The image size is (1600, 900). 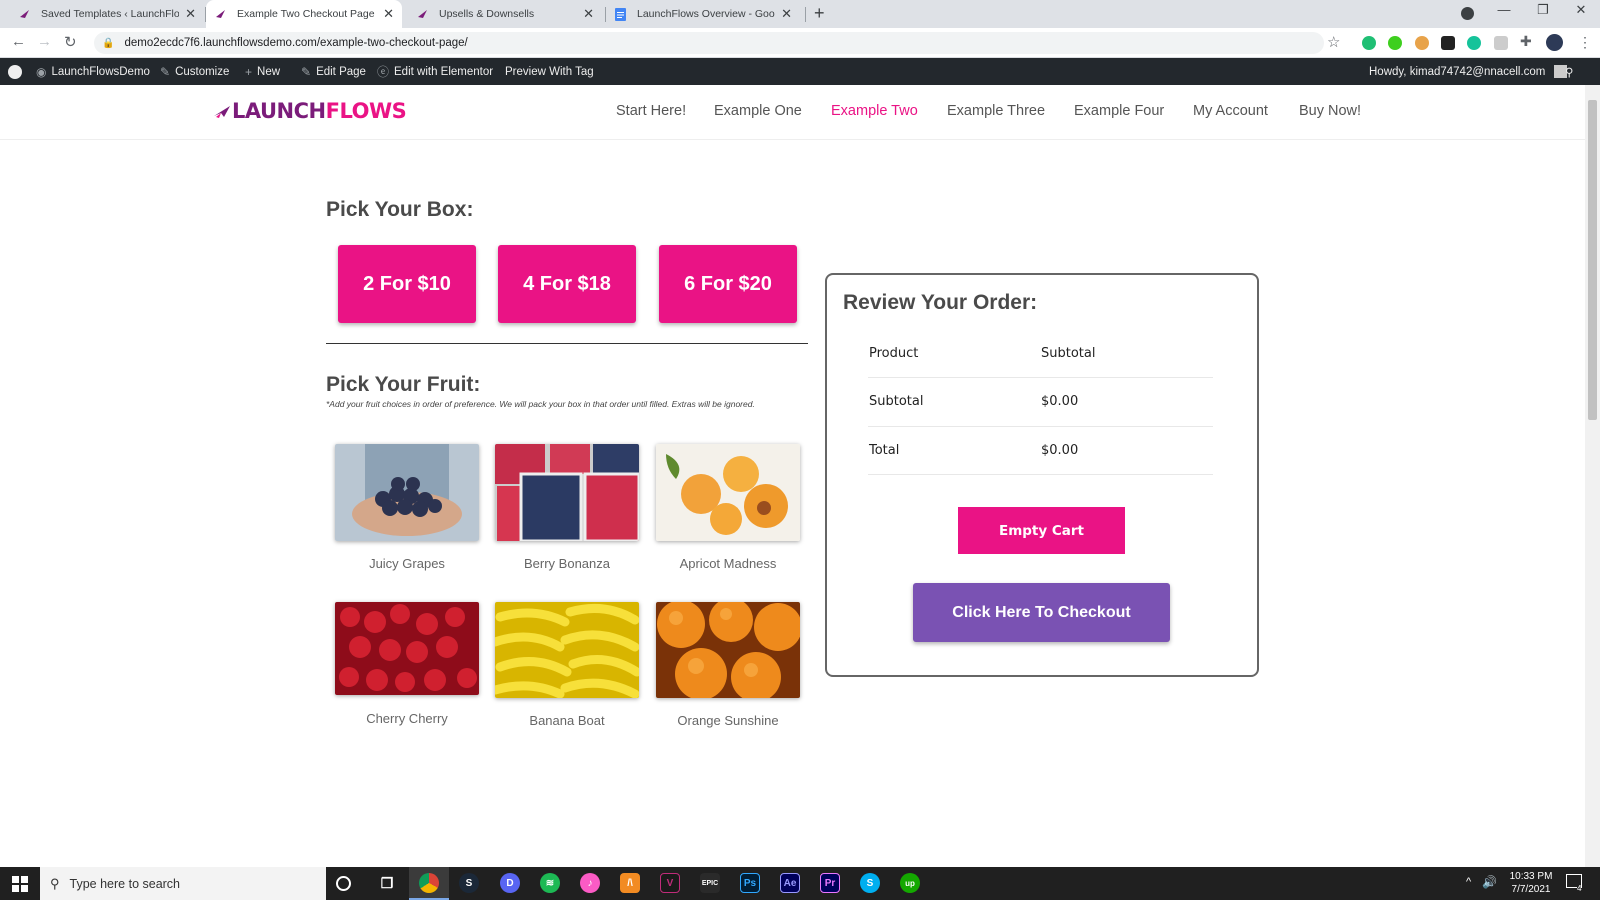 What do you see at coordinates (894, 353) in the screenshot?
I see `col-header-product: Product` at bounding box center [894, 353].